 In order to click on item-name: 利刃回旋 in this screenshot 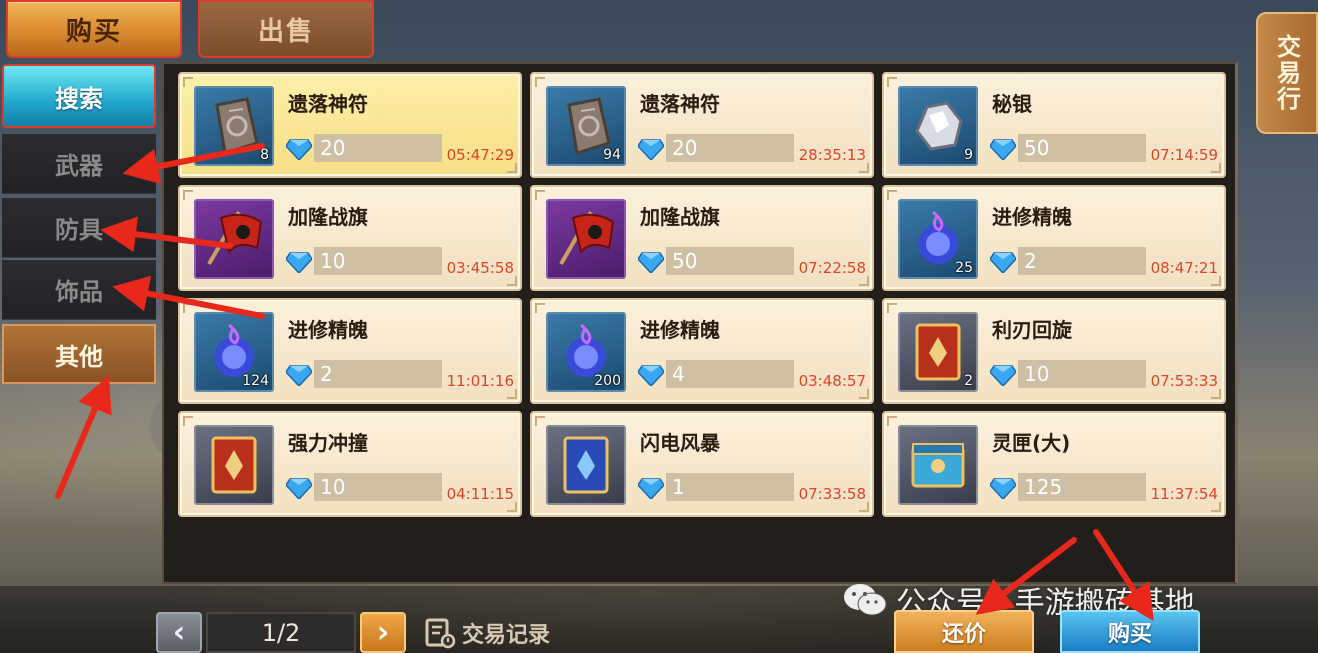, I will do `click(1032, 330)`.